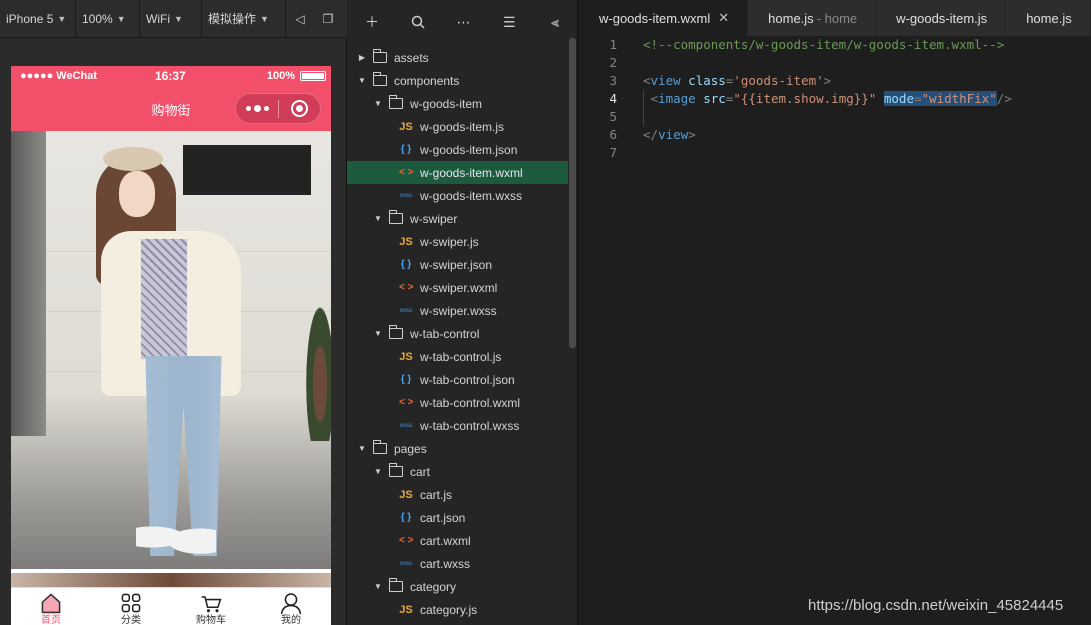 The width and height of the screenshot is (1091, 625). I want to click on folder-item: ▼ w-swiper, so click(457, 218).